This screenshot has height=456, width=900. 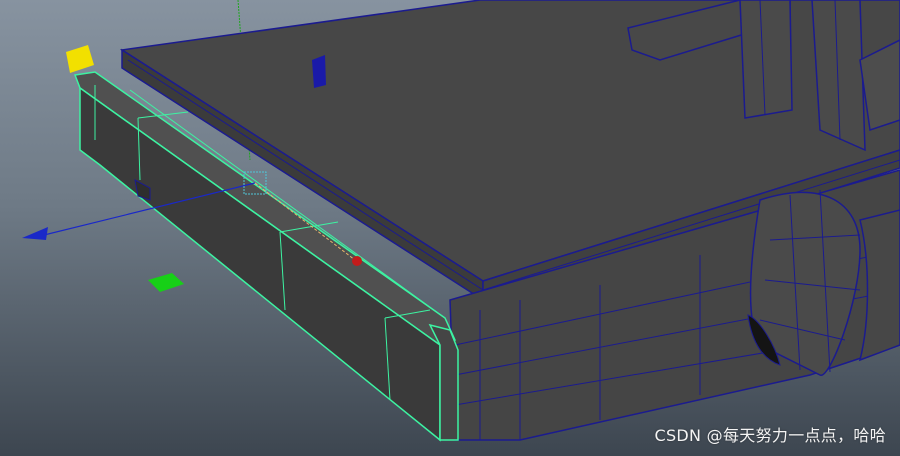 What do you see at coordinates (35, 233) in the screenshot?
I see `x-axis-arrow-icon` at bounding box center [35, 233].